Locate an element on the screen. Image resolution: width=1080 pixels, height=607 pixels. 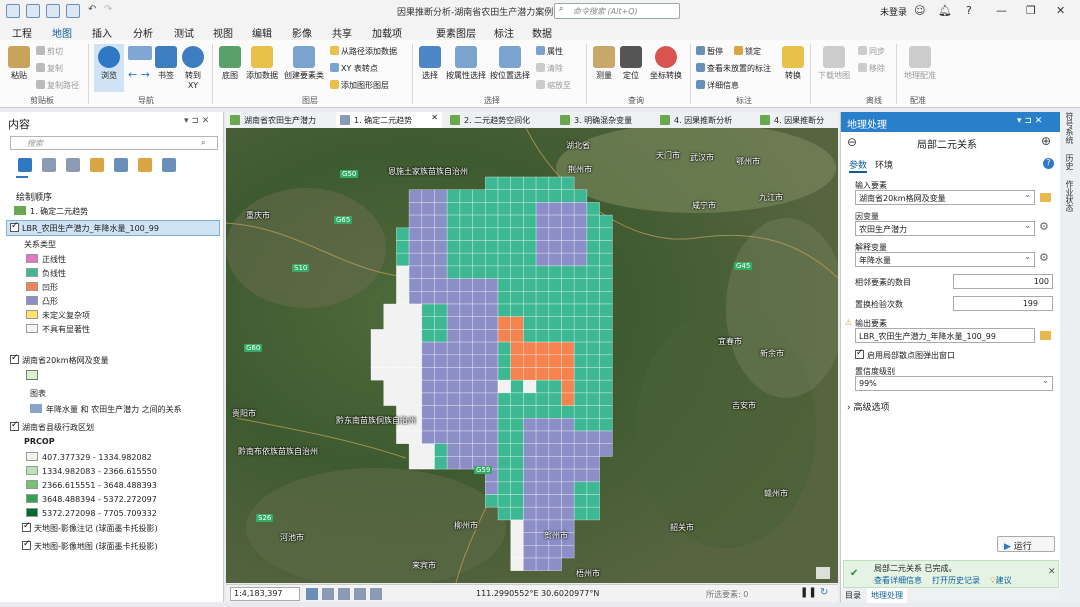
tab-feature-layer: 要素图层 is located at coordinates (456, 32).